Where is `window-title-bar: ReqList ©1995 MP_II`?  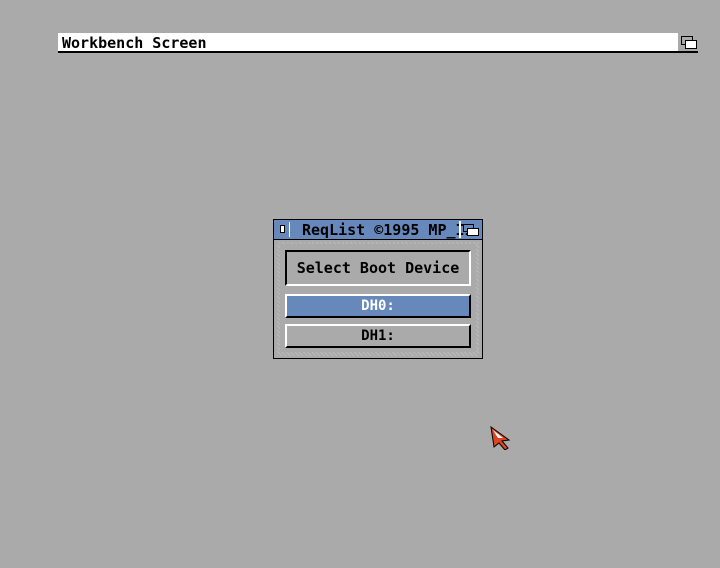
window-title-bar: ReqList ©1995 MP_II is located at coordinates (378, 230).